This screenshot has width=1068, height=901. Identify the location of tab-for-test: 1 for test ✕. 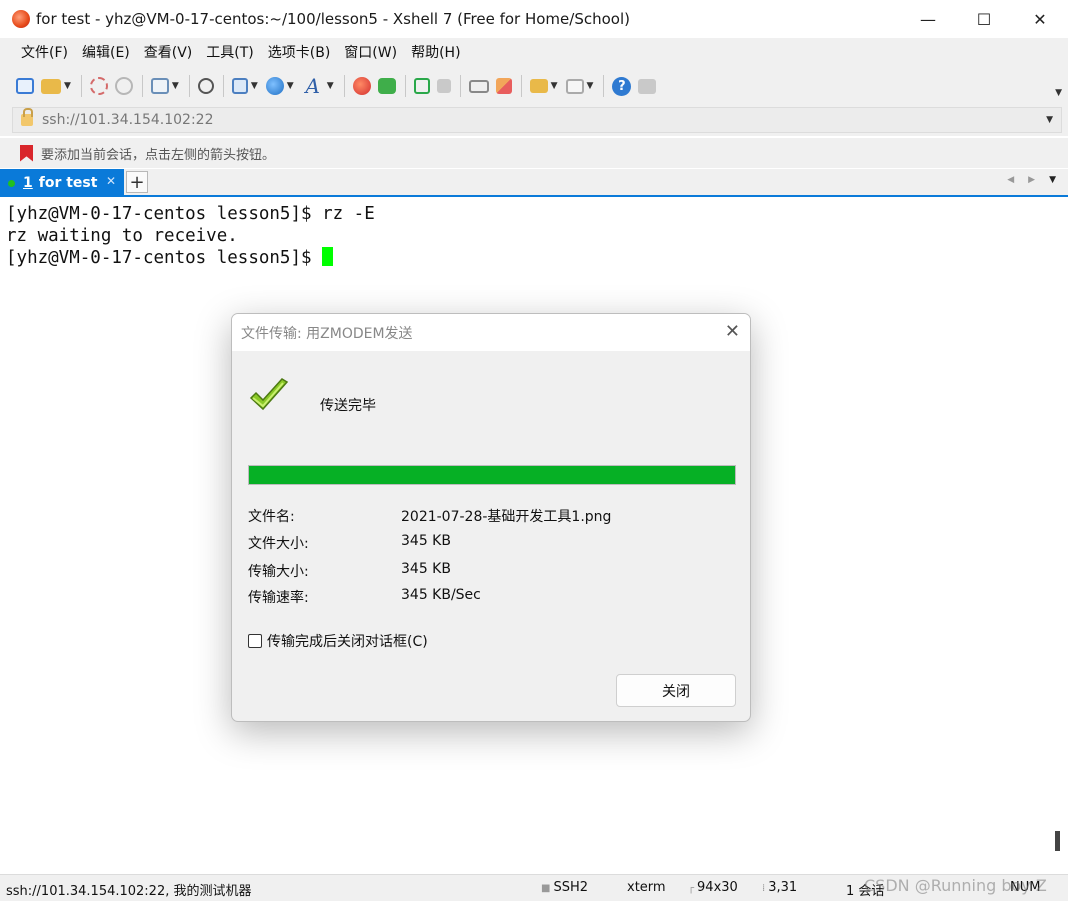
(62, 183).